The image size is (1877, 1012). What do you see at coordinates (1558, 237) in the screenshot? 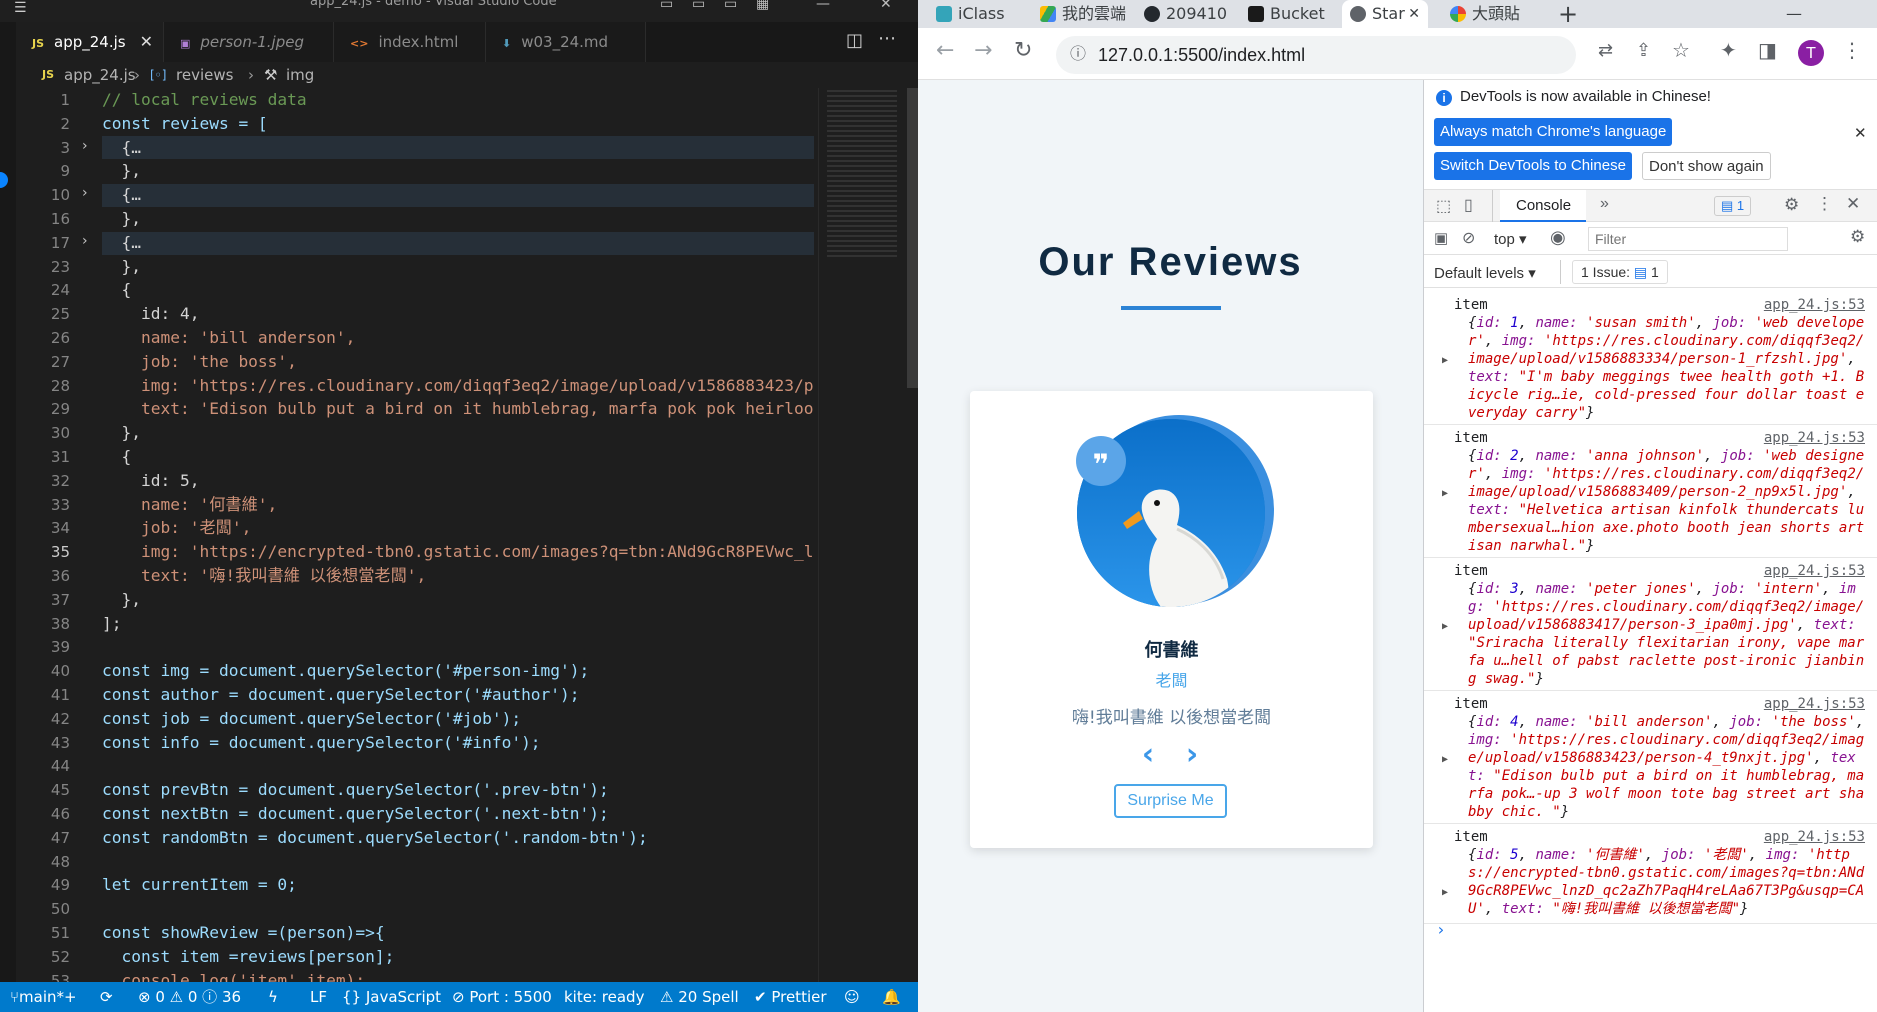
I see `live-expression-eye-icon: ◉` at bounding box center [1558, 237].